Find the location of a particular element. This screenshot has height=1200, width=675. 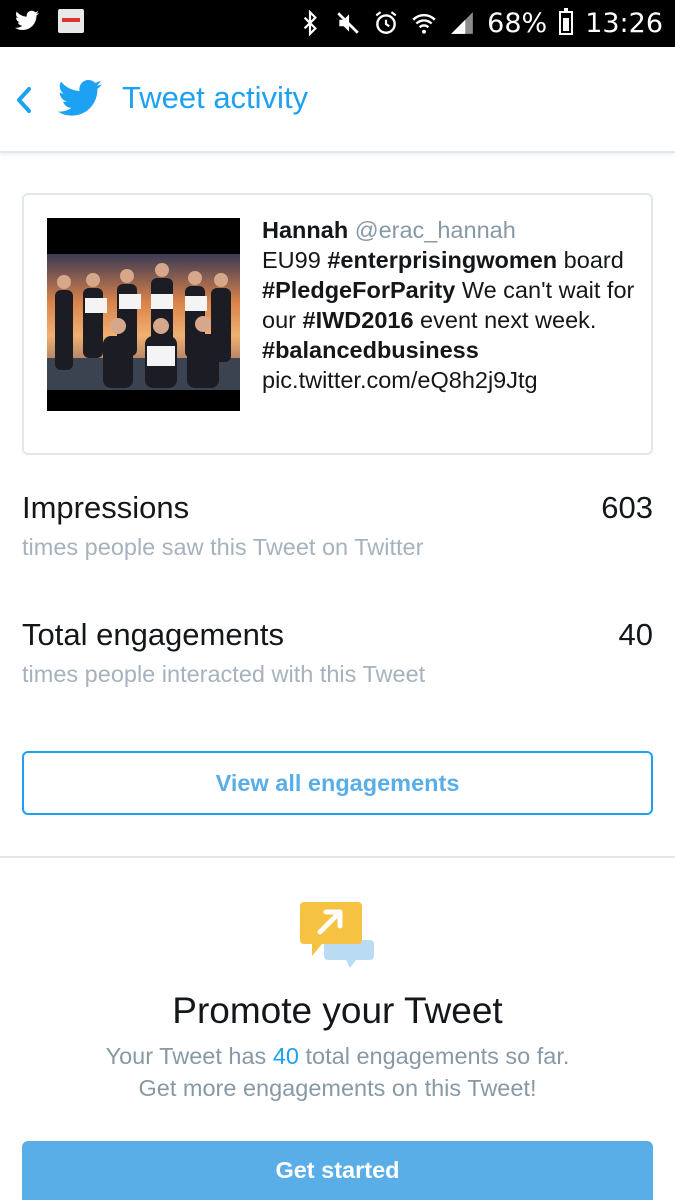

mute-icon is located at coordinates (348, 23).